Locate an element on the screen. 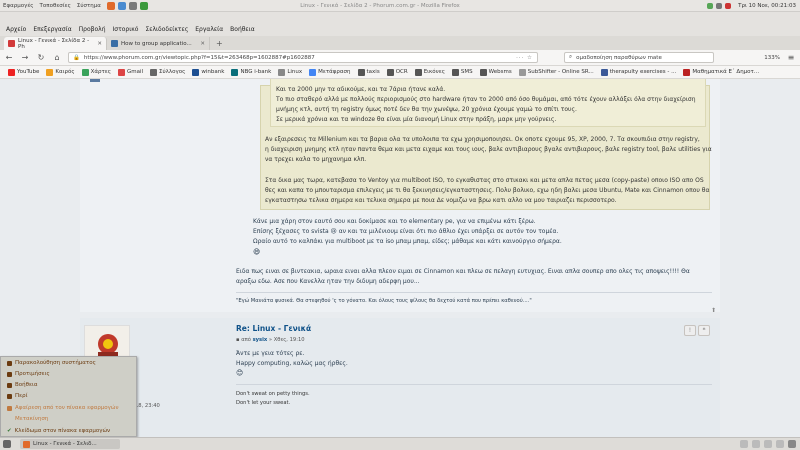 The width and height of the screenshot is (800, 450). power-icon is located at coordinates (728, 6).